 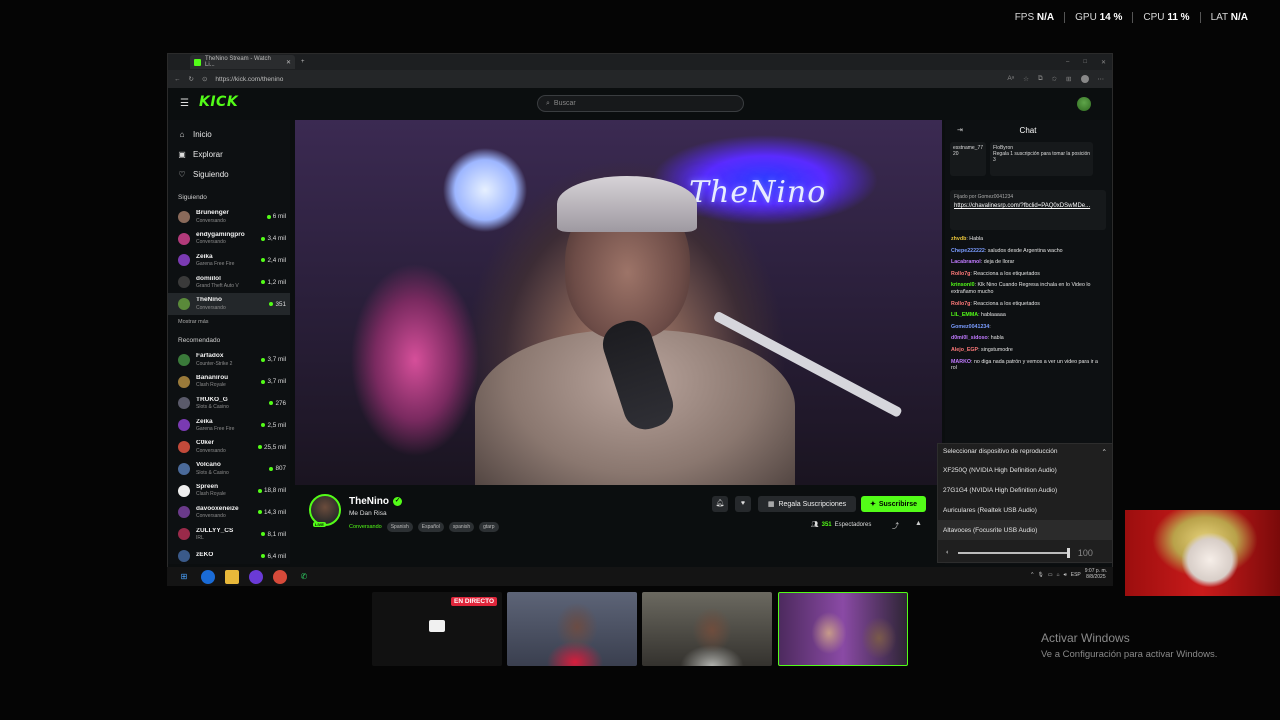 What do you see at coordinates (968, 251) in the screenshot?
I see `chat-username: Chepe222222` at bounding box center [968, 251].